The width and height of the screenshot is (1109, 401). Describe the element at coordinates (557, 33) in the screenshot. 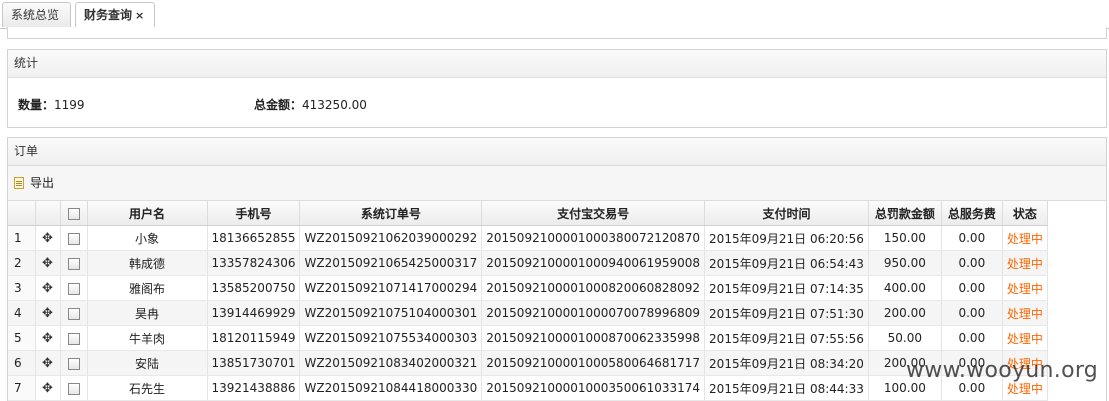

I see `top-panel-edge` at that location.